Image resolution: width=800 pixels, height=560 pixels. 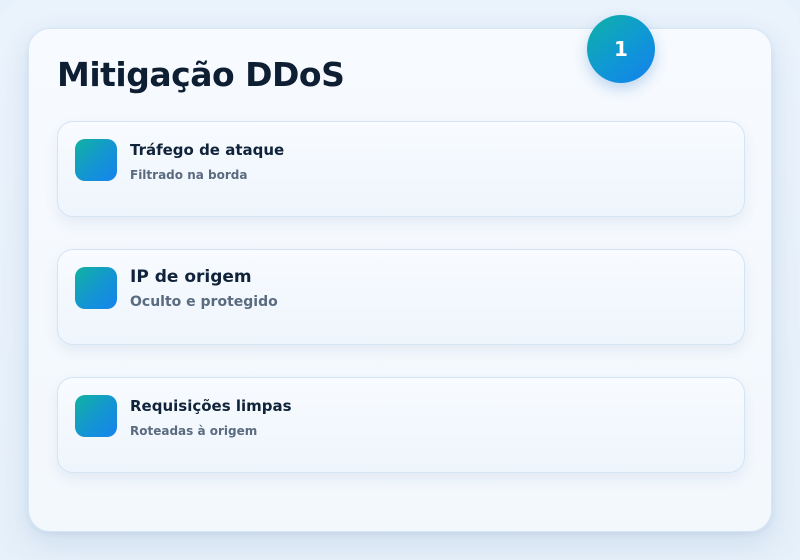 What do you see at coordinates (401, 425) in the screenshot?
I see `feature-item-clean-requests: Requisições limpas Roteadas à origem` at bounding box center [401, 425].